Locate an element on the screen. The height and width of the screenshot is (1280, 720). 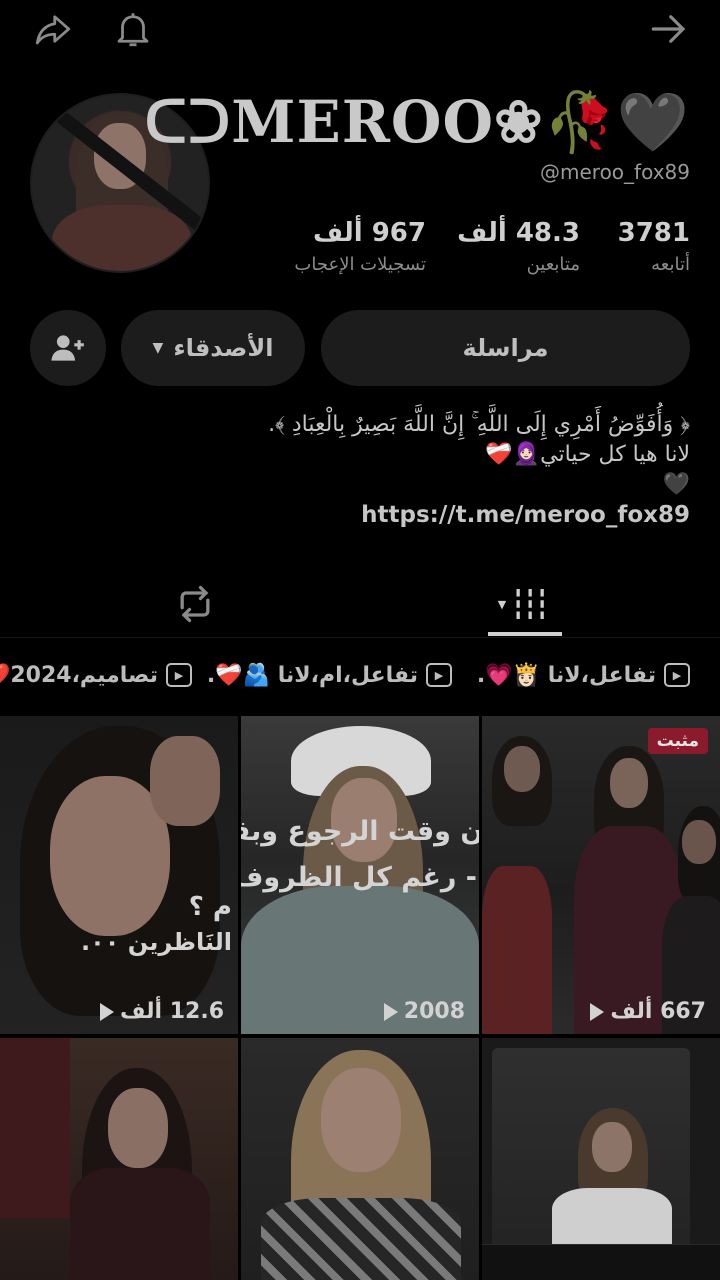
playlist-label: تصاميم،2024💔 is located at coordinates (79, 675).